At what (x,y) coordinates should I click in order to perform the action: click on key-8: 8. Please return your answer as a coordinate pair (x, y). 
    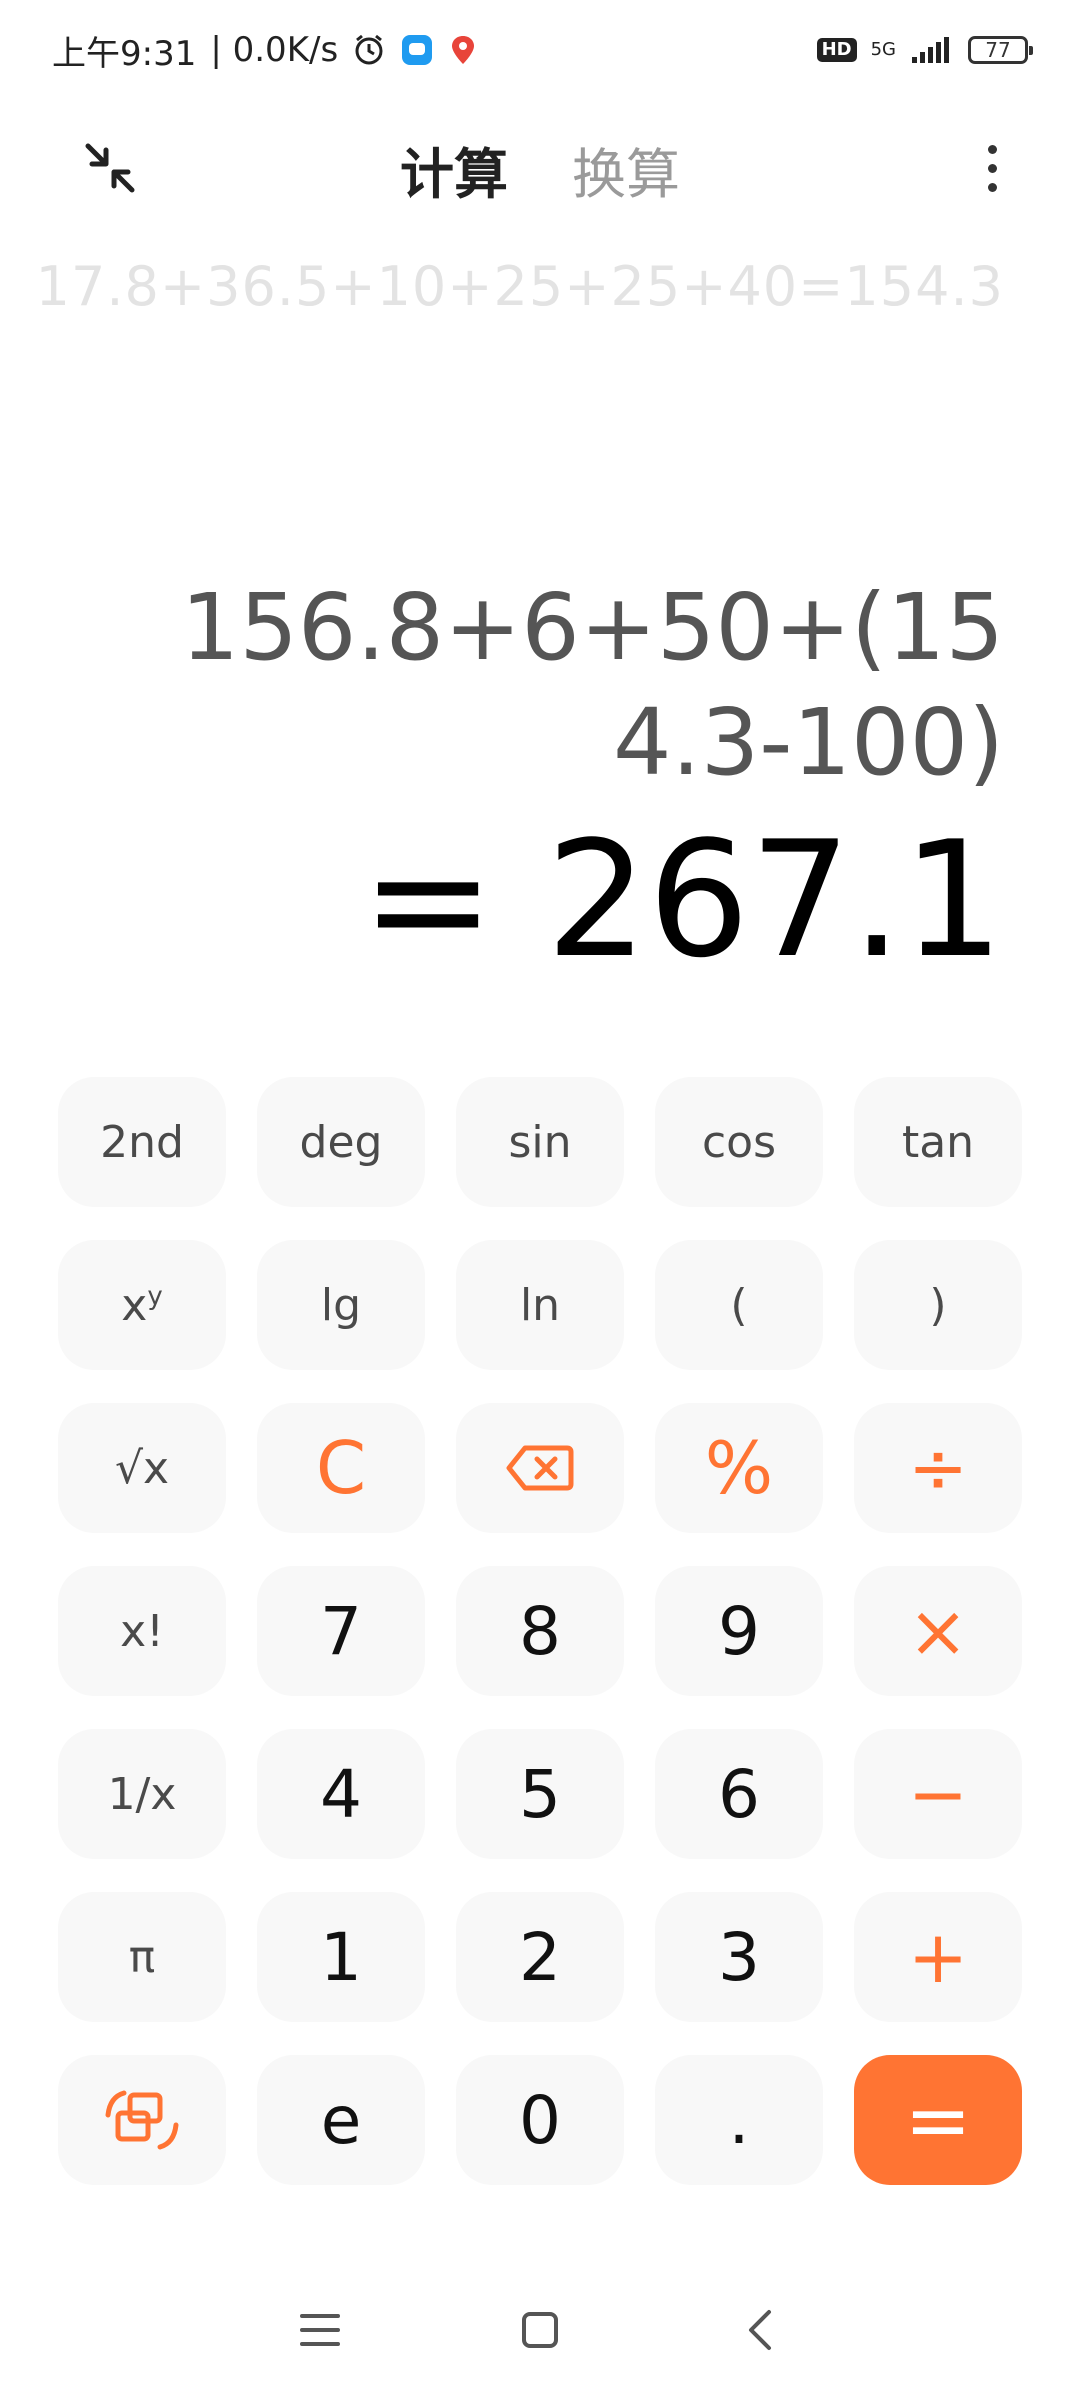
    Looking at the image, I should click on (540, 1631).